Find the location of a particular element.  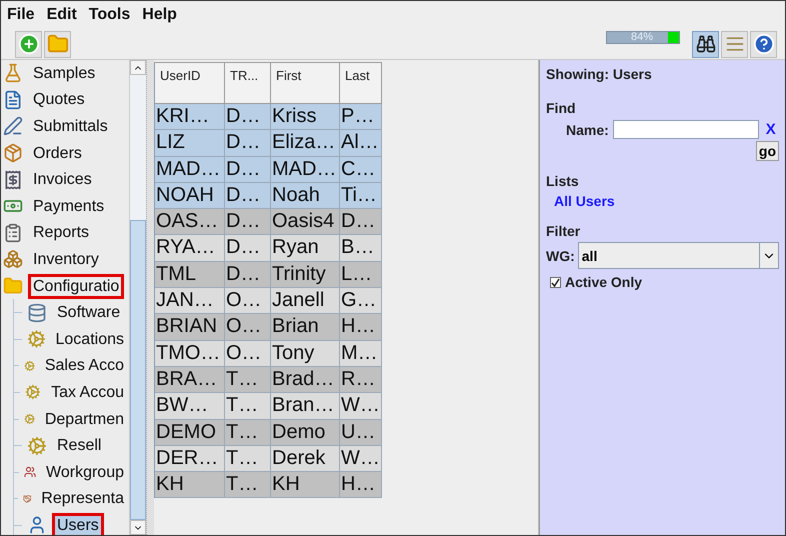

table-cell: Trinity is located at coordinates (305, 275).